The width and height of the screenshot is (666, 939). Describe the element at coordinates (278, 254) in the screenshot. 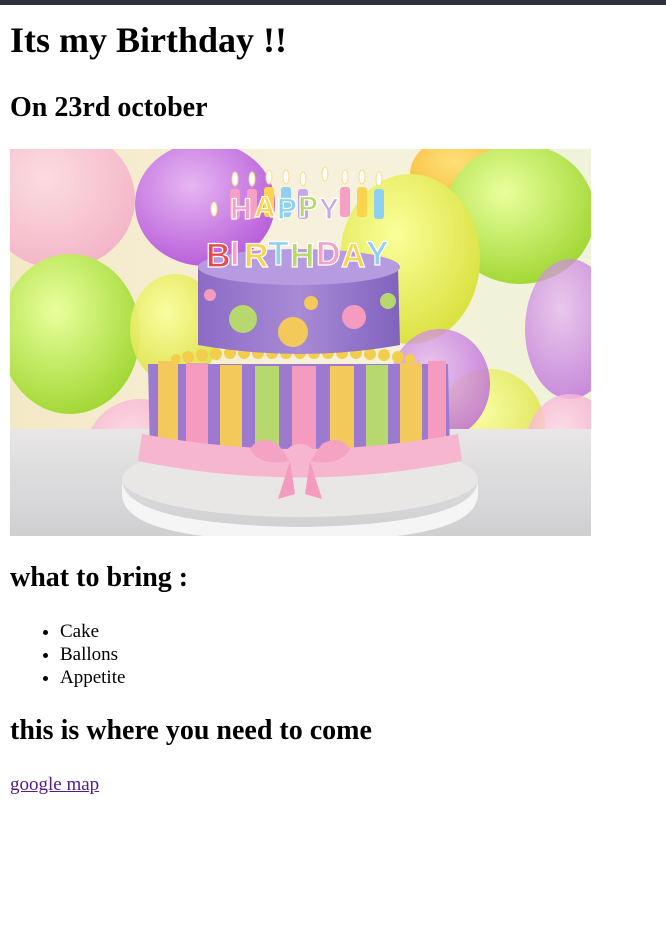

I see `svg-text: T` at that location.